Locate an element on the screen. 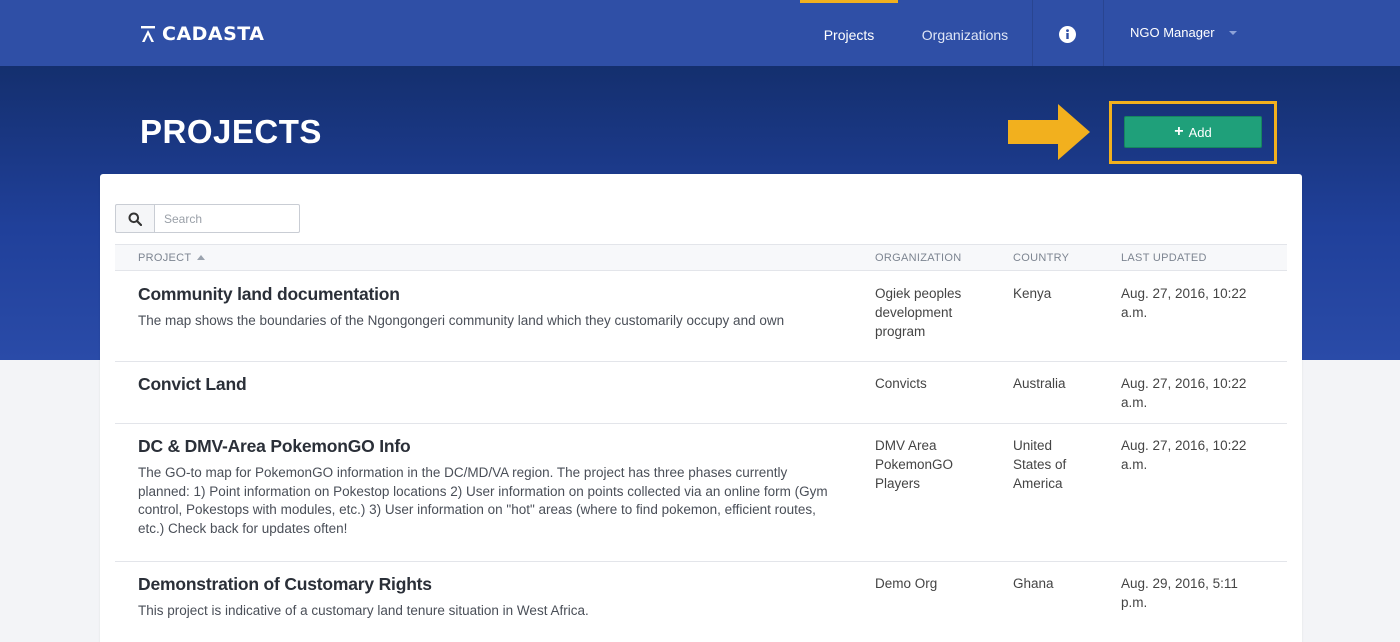  search-button is located at coordinates (134, 218).